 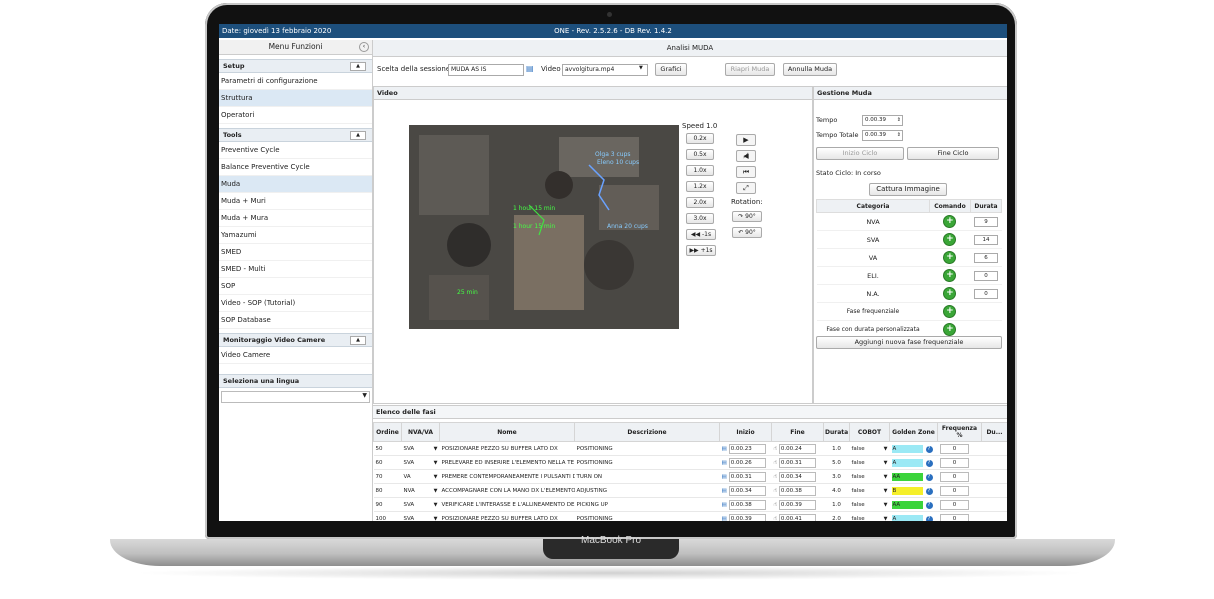 I want to click on fine-cell: ☝ 0.00.31, so click(x=797, y=462).